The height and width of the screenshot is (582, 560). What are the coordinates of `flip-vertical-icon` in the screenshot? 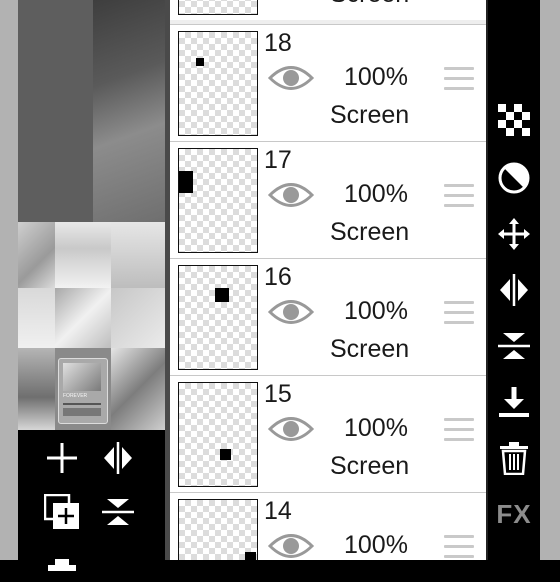 It's located at (118, 512).